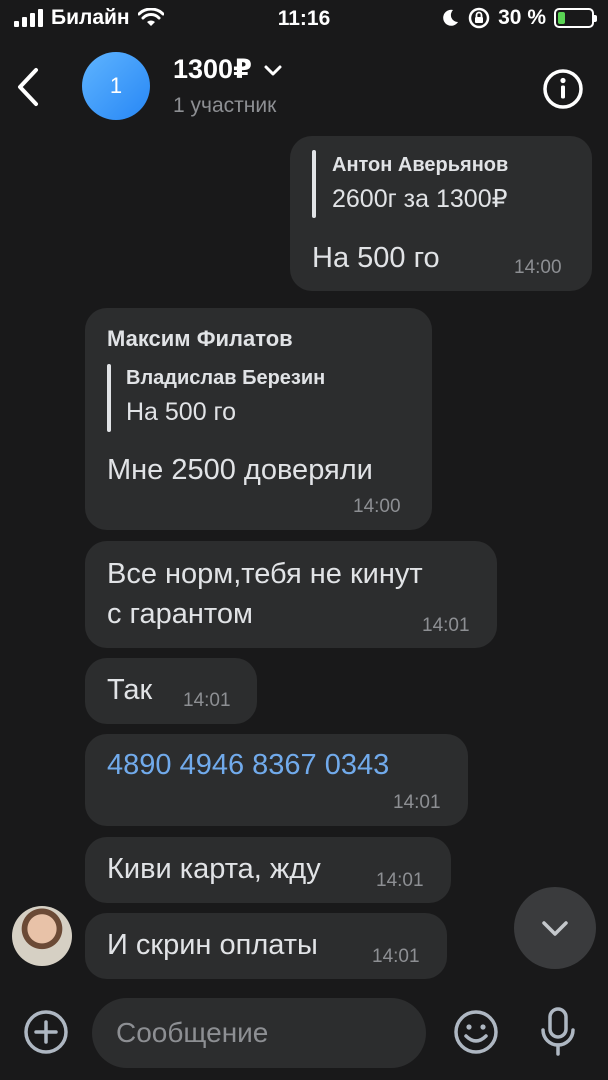 The width and height of the screenshot is (608, 1080). What do you see at coordinates (248, 765) in the screenshot?
I see `card-number-link: 4890 4946 8367 0343` at bounding box center [248, 765].